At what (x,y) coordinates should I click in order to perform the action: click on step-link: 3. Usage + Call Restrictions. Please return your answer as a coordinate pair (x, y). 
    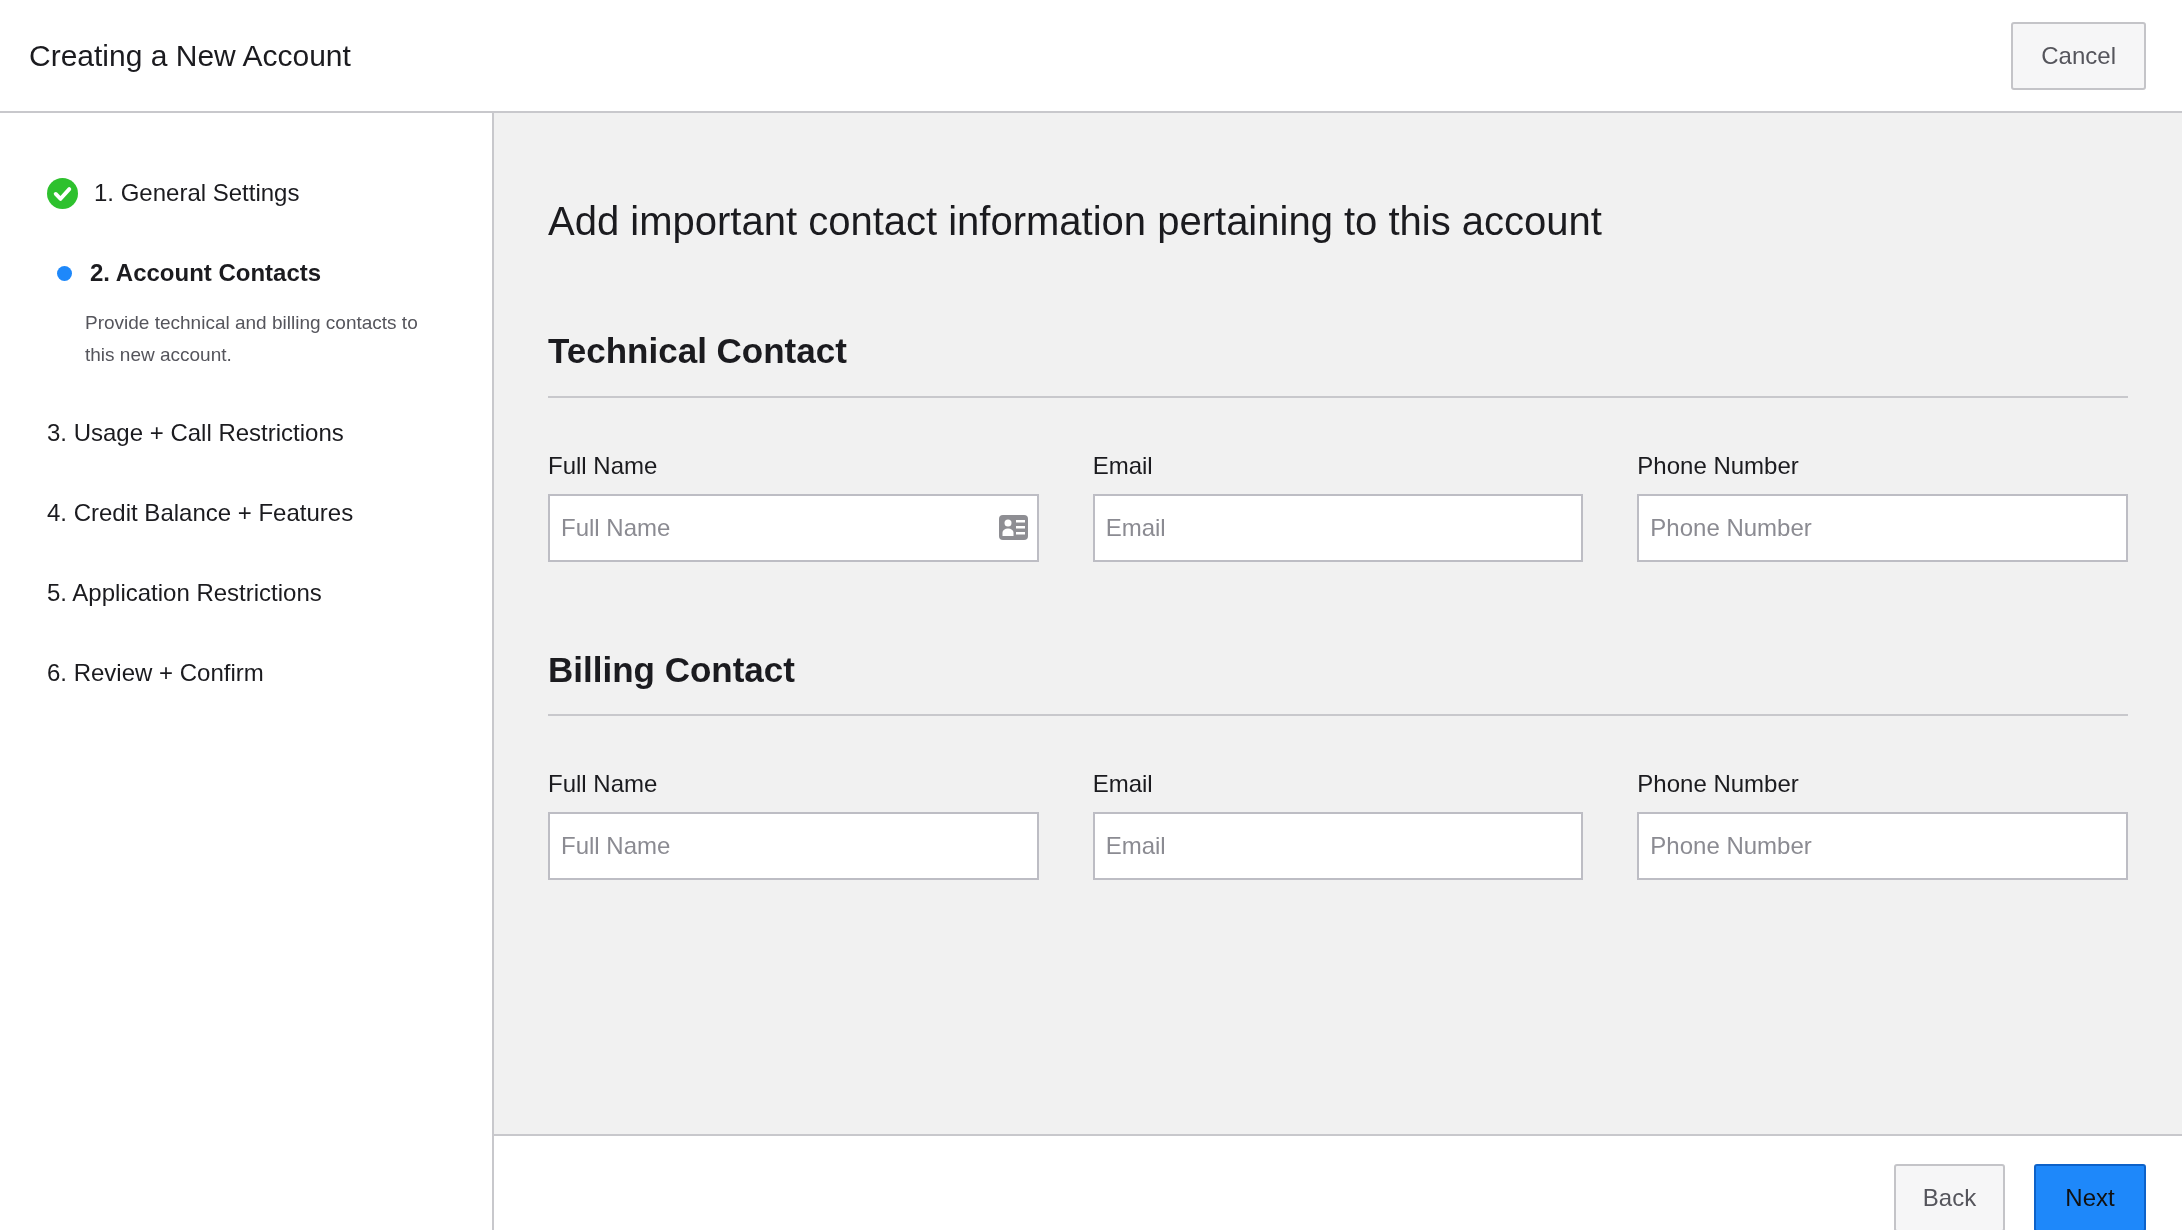
    Looking at the image, I should click on (195, 433).